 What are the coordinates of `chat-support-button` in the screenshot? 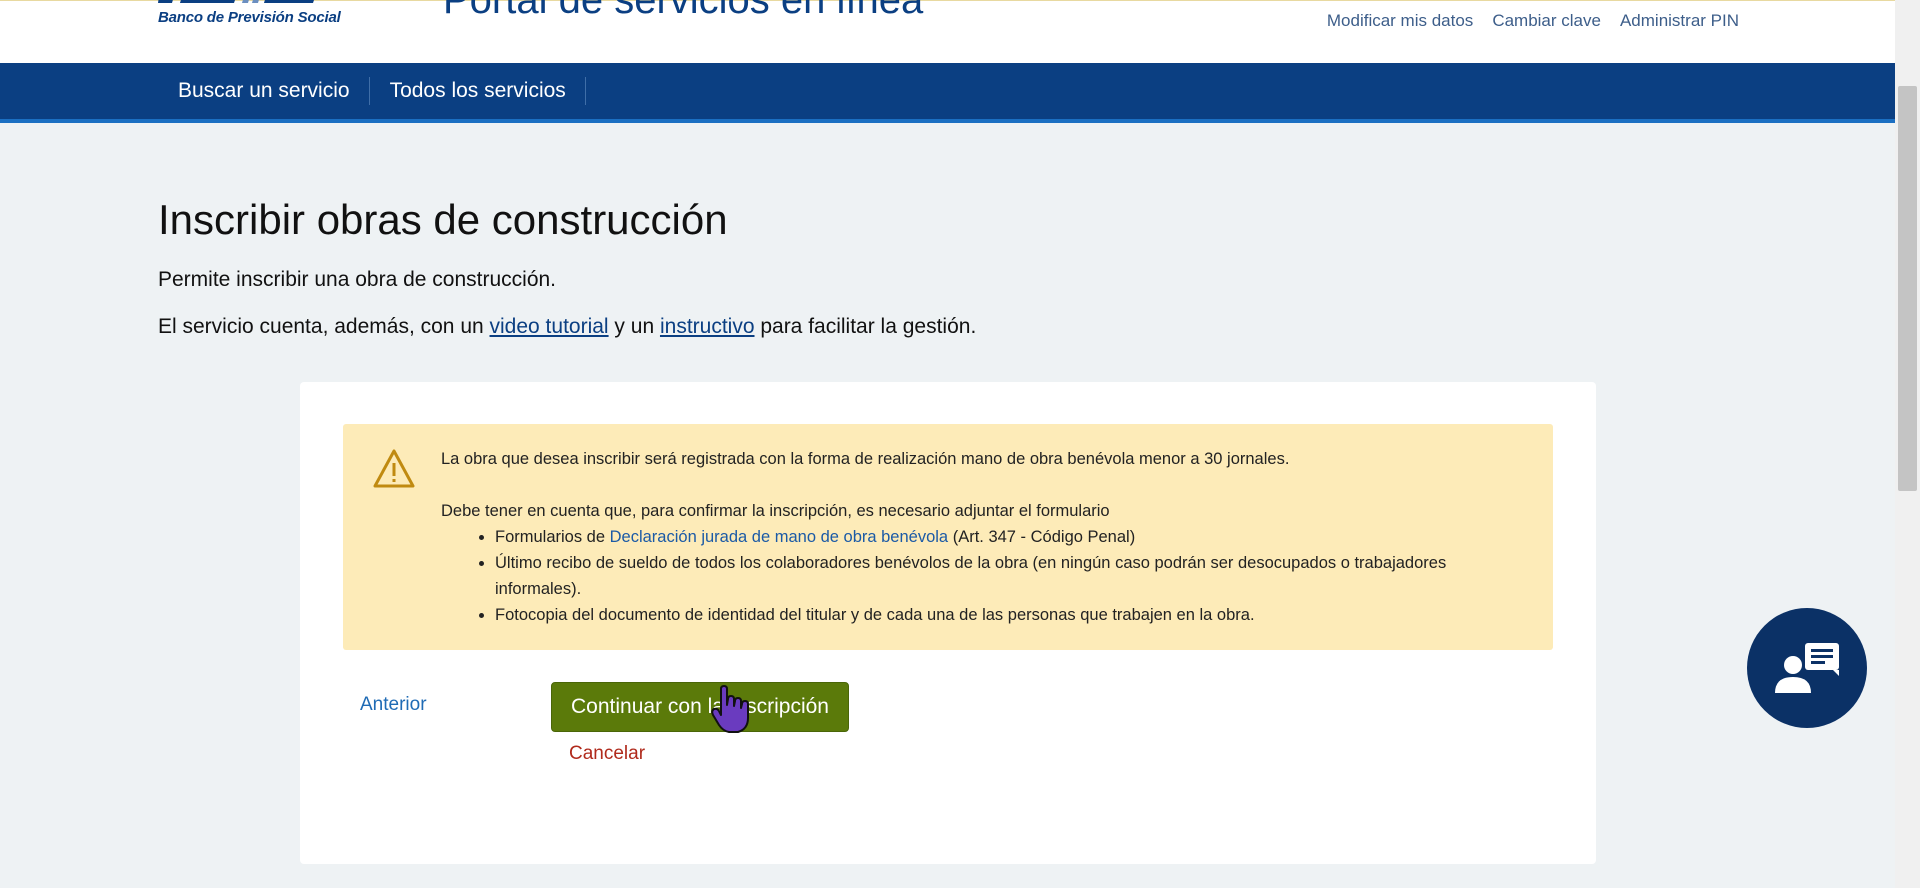 It's located at (1807, 668).